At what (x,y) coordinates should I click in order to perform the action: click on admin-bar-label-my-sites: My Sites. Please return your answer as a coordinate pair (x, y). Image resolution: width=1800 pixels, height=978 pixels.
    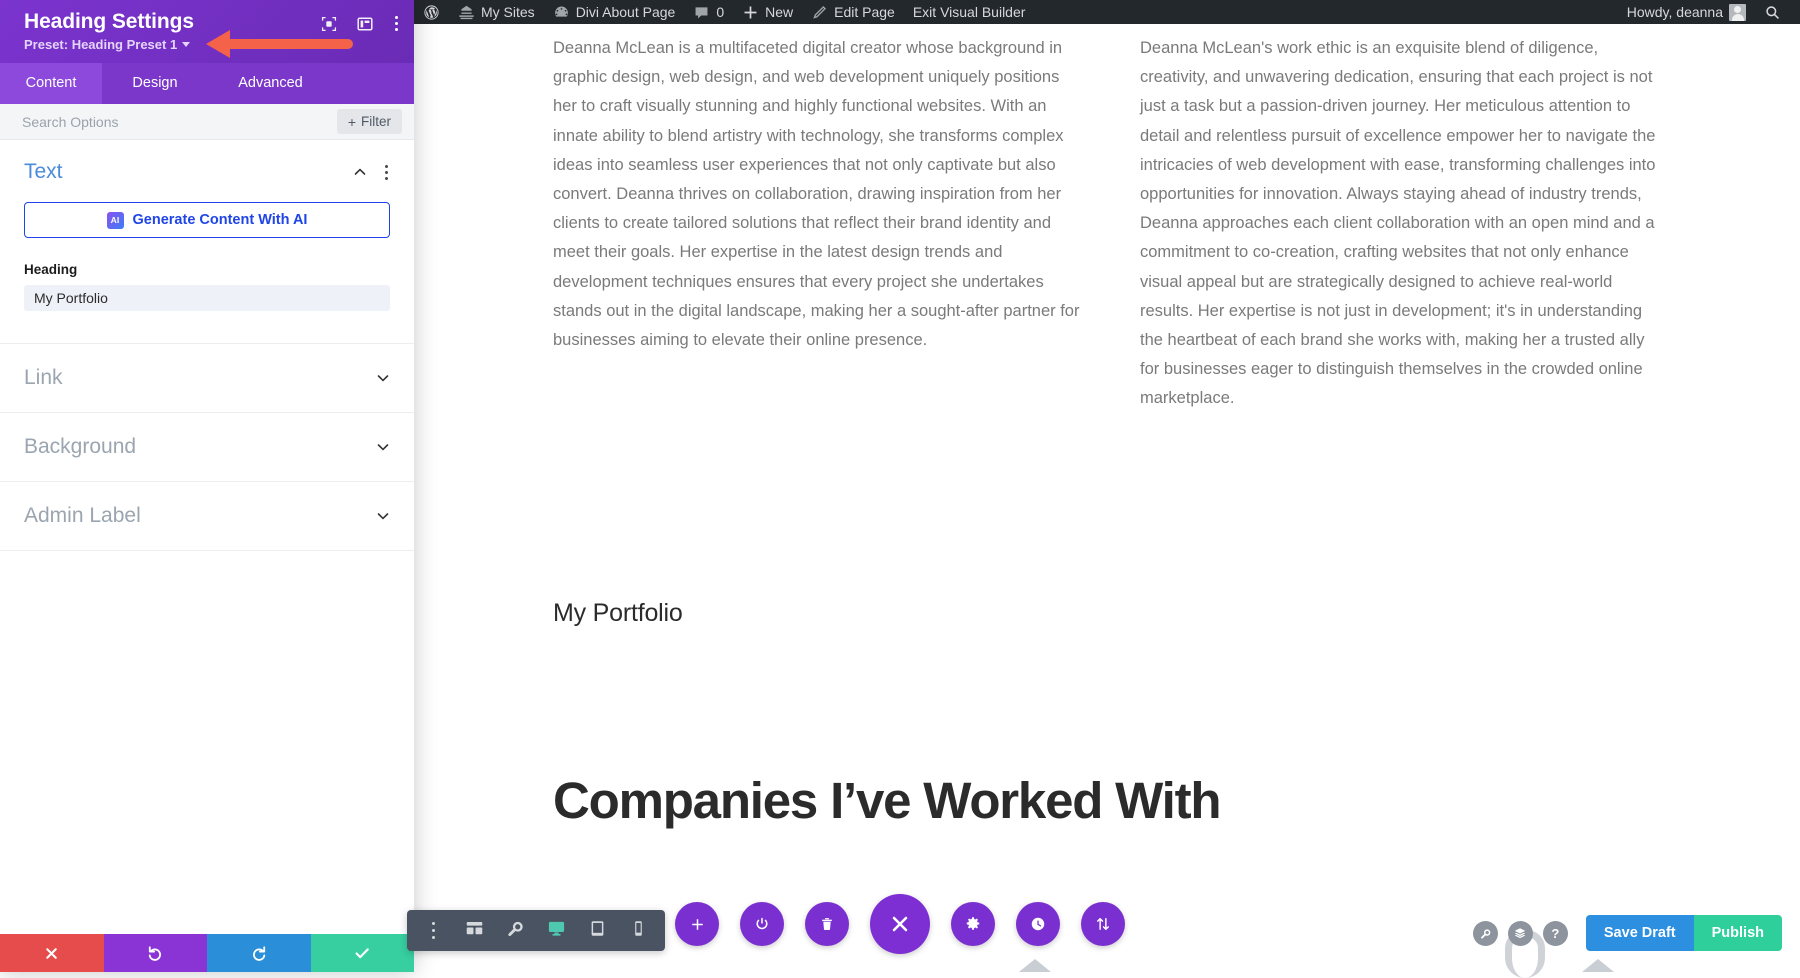
    Looking at the image, I should click on (508, 12).